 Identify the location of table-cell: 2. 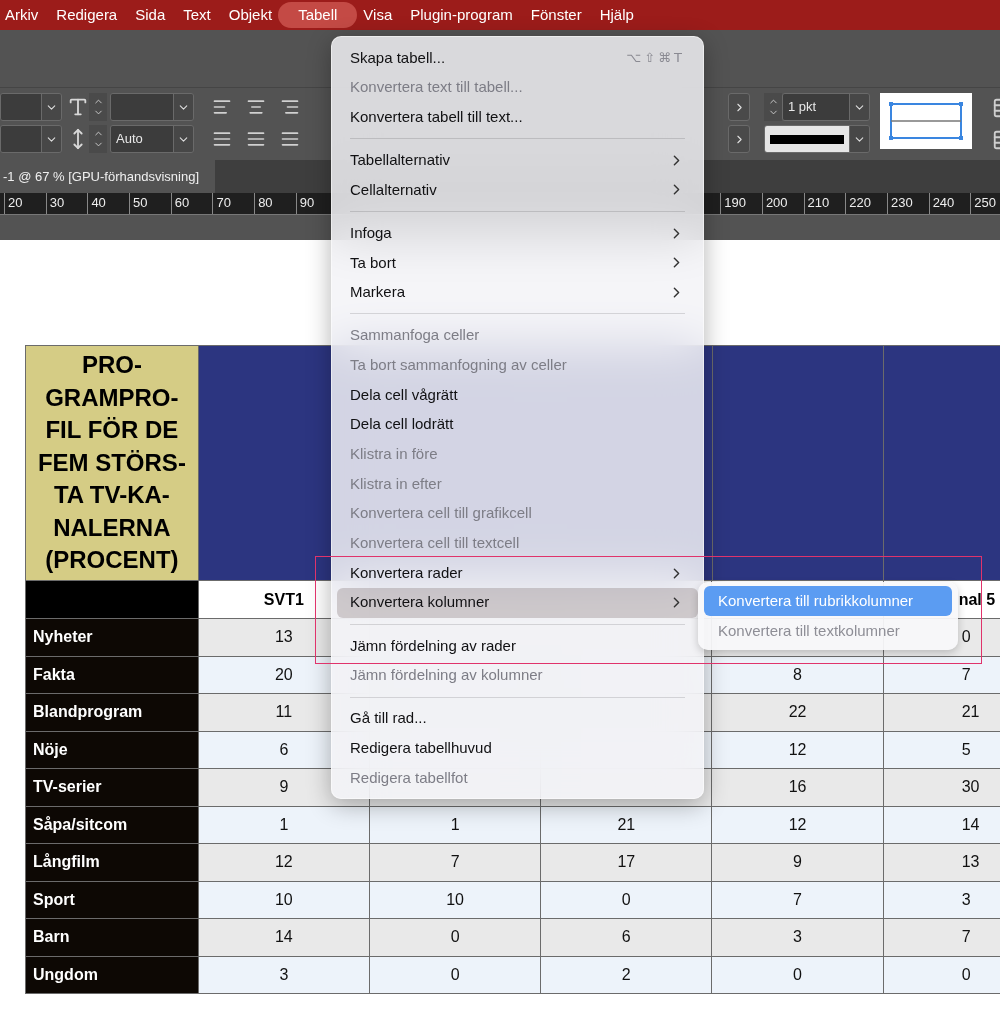
(627, 975).